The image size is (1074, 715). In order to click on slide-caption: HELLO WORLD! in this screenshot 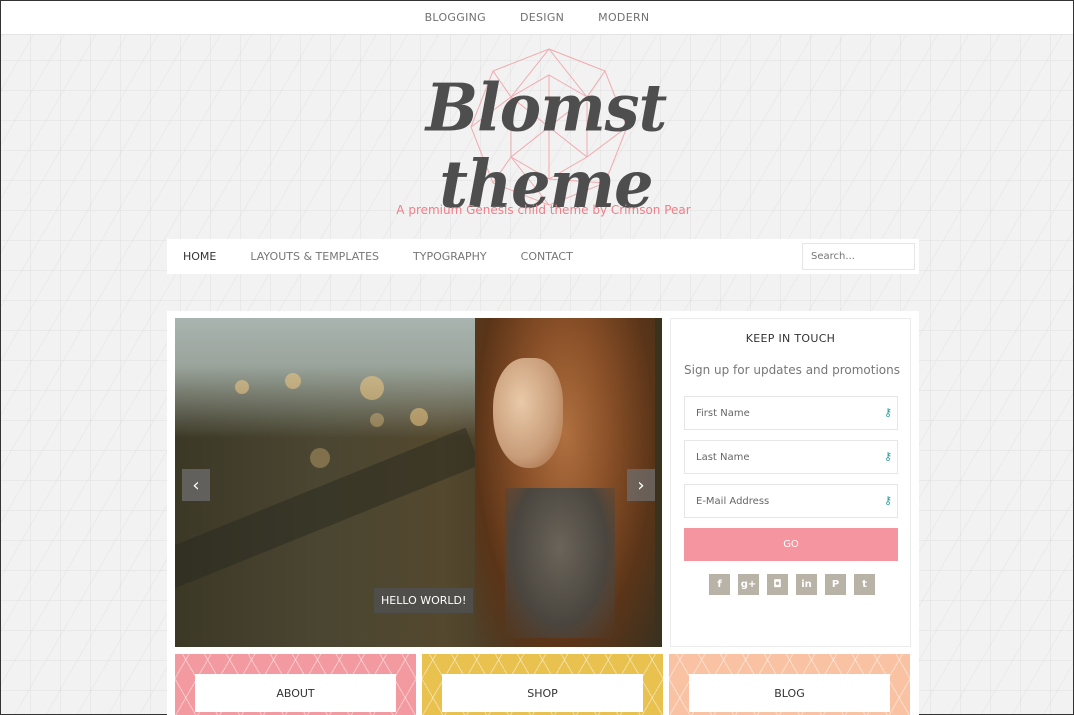, I will do `click(424, 600)`.